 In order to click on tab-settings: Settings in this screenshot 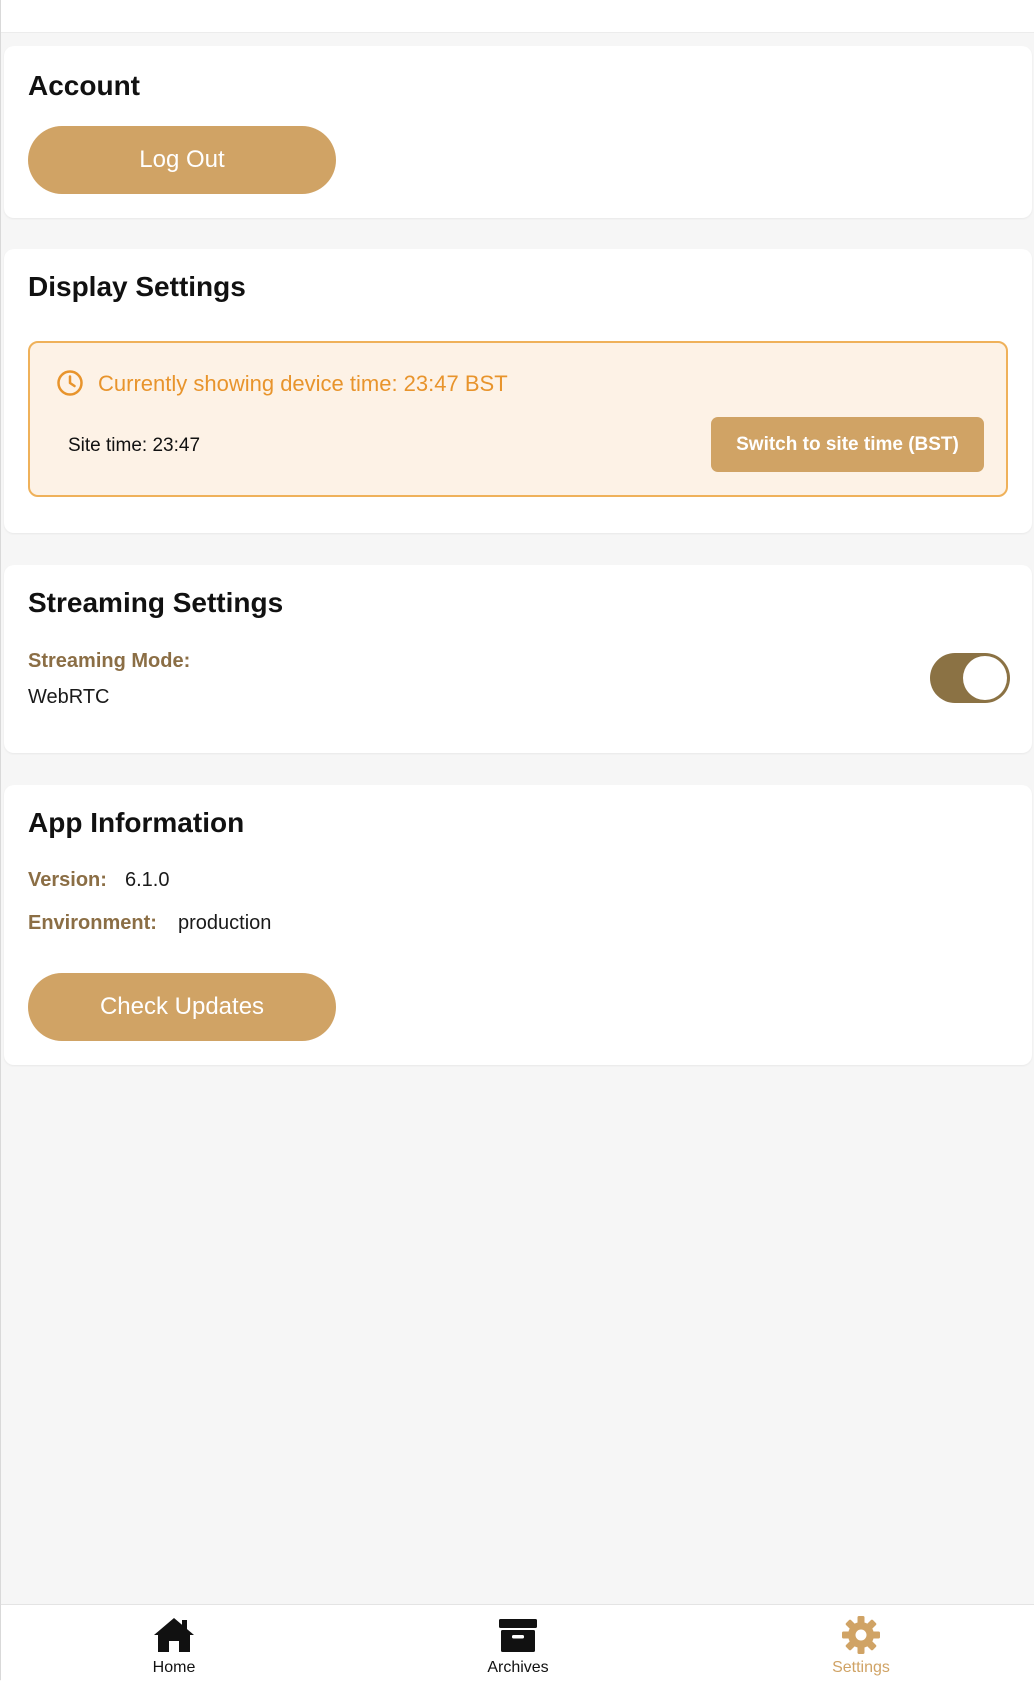, I will do `click(861, 1643)`.